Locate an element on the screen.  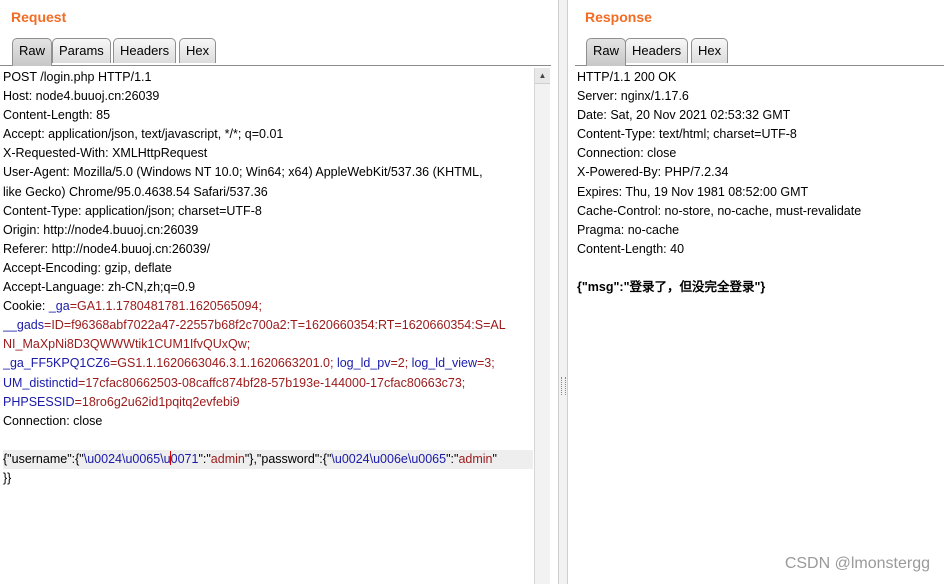
text-segment: \u0024\u006e\u0065 is located at coordinates (389, 458).